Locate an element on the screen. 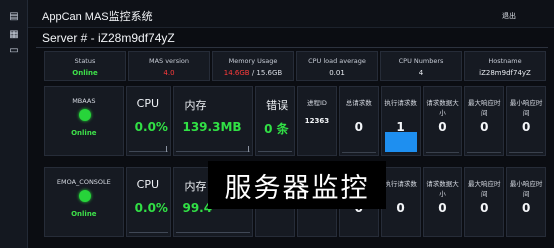 Image resolution: width=554 pixels, height=248 pixels. info-label: CPU load average is located at coordinates (337, 61).